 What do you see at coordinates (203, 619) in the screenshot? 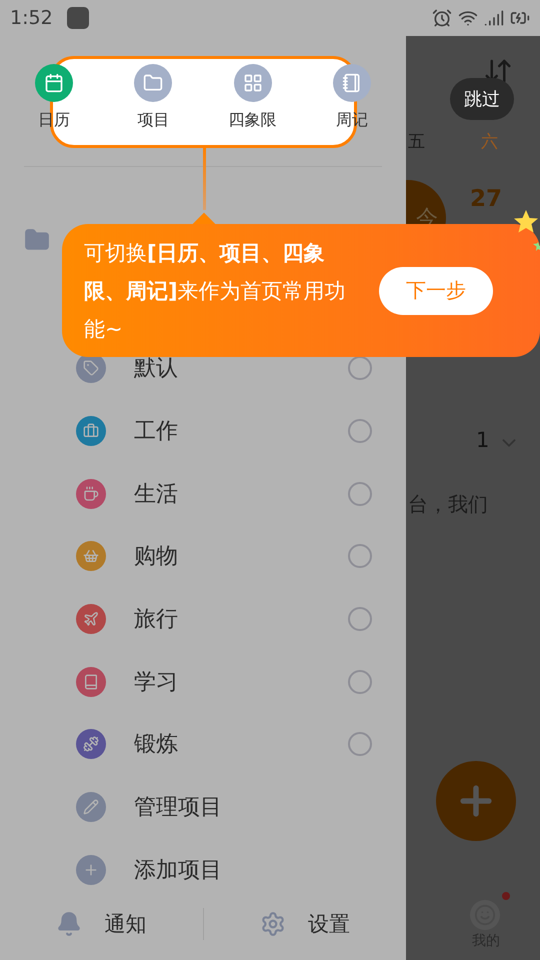
I see `project-item: 旅行` at bounding box center [203, 619].